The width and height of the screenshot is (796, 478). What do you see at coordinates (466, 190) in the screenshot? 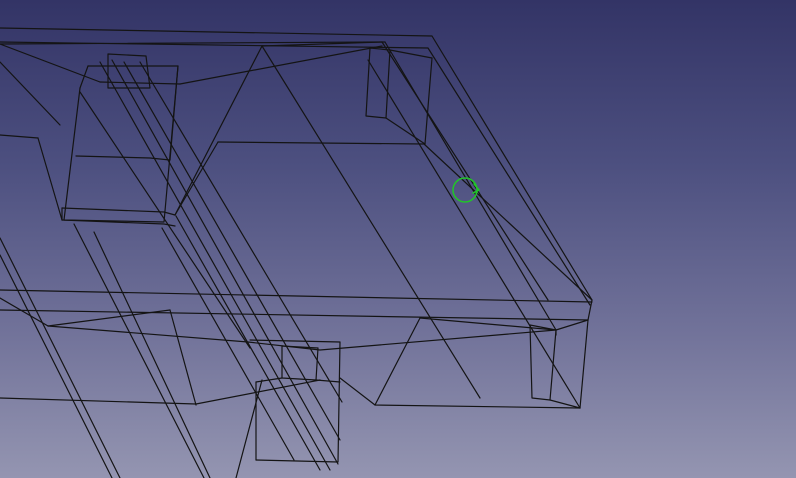
I see `rotate-cursor-icon` at bounding box center [466, 190].